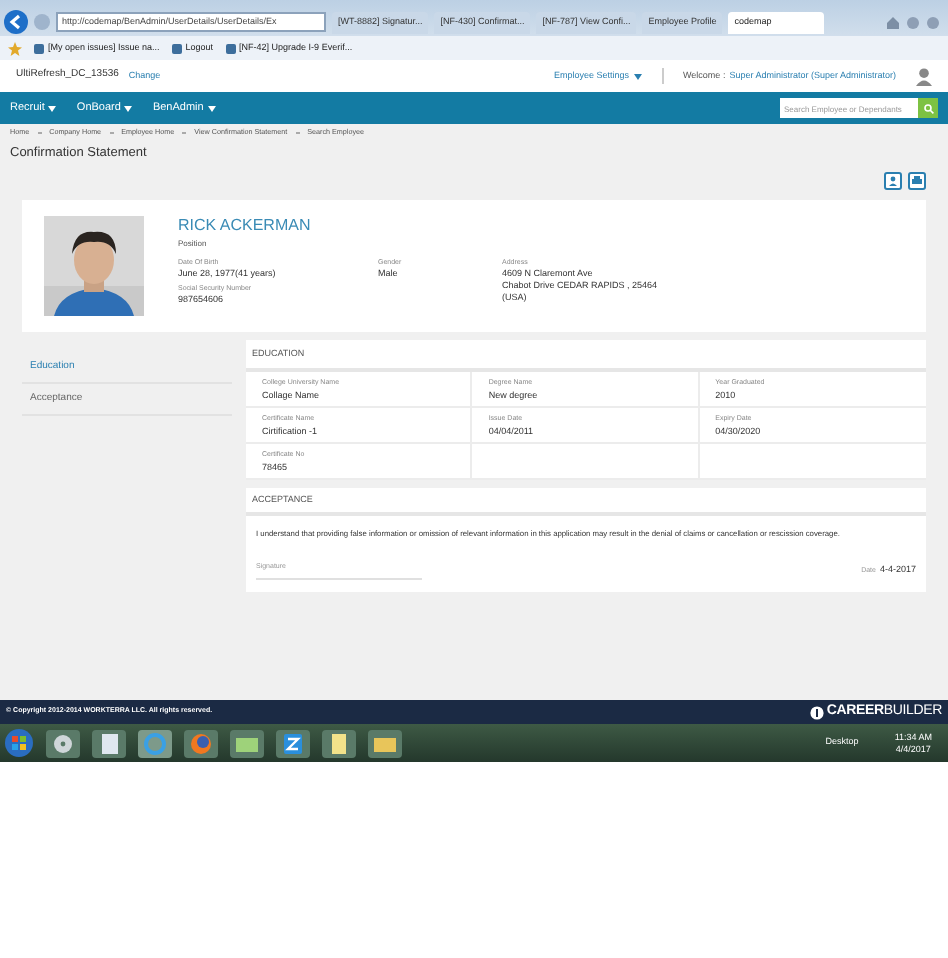  What do you see at coordinates (245, 226) in the screenshot?
I see `employee-name: RICK ACKERMAN` at bounding box center [245, 226].